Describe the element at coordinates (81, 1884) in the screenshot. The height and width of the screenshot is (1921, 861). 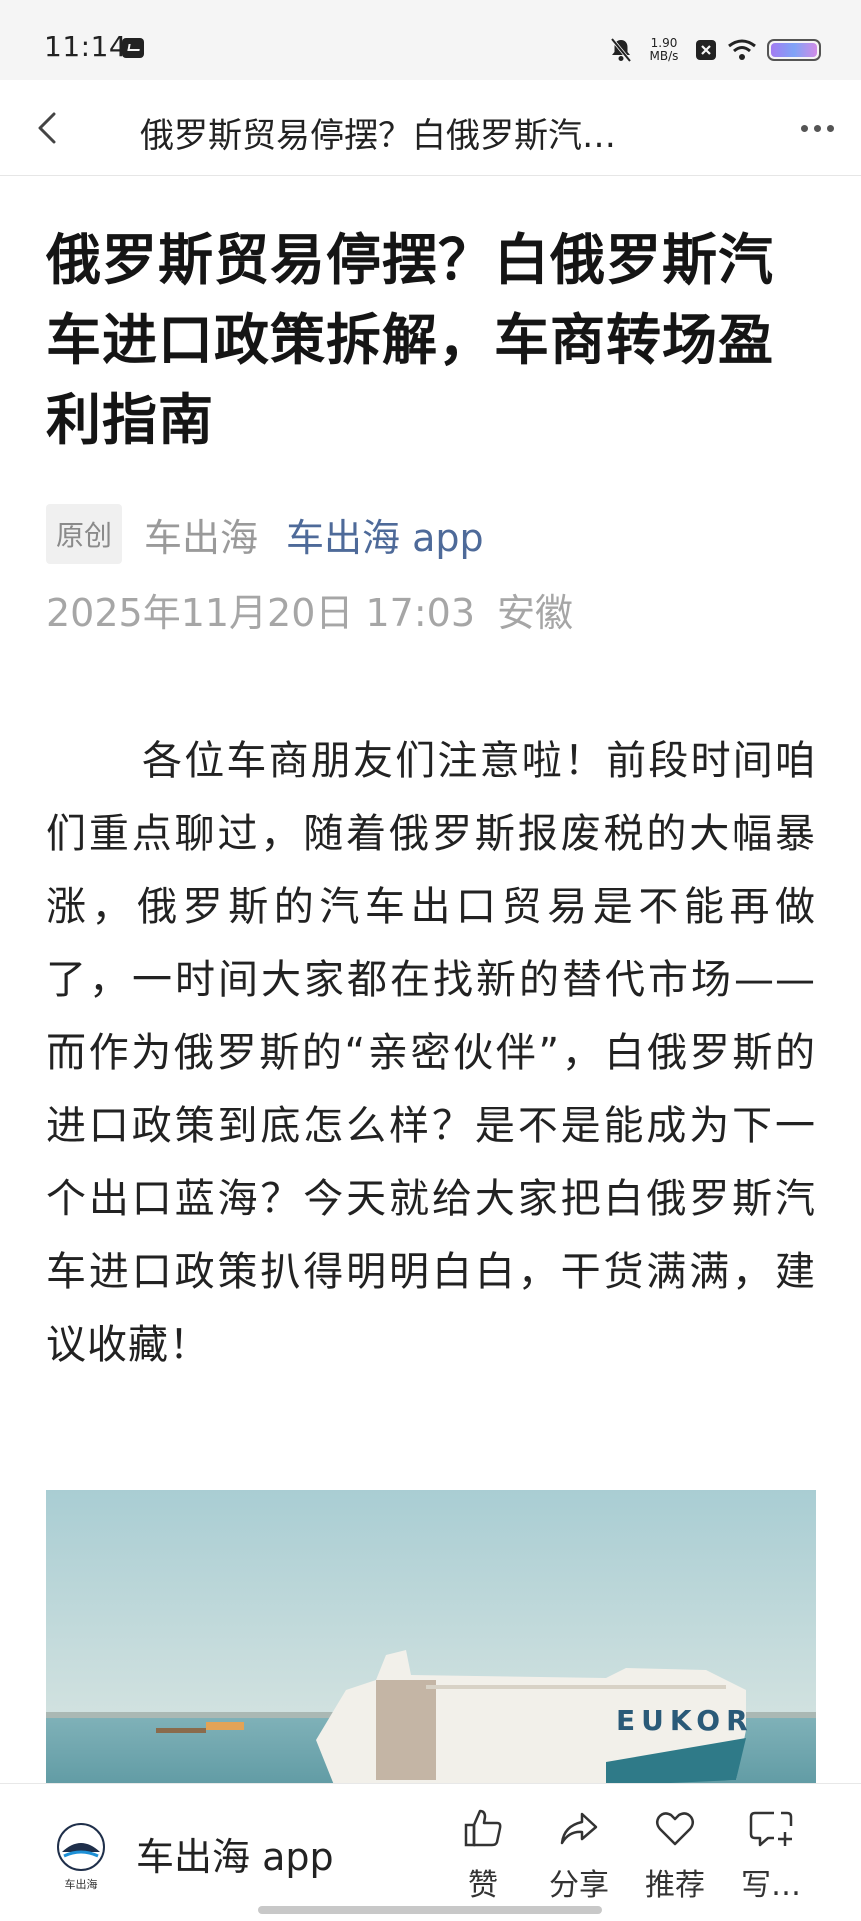
I see `brand-logo-text: 车出海` at that location.